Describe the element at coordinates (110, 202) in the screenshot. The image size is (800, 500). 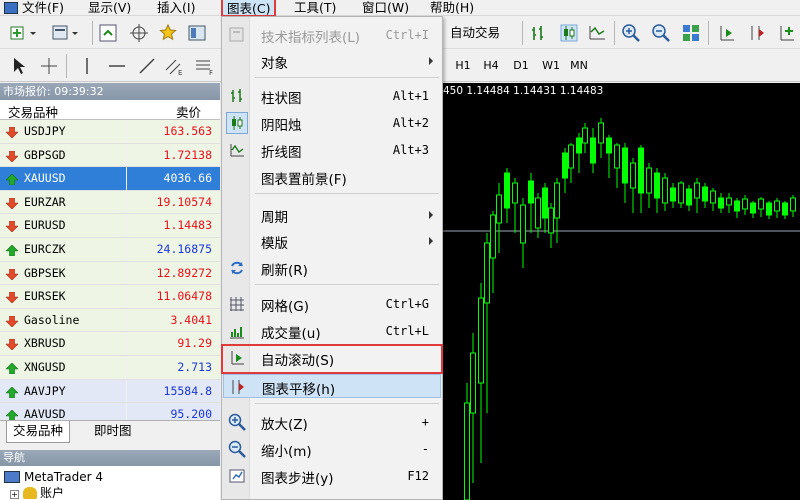
I see `market-watch-row: EURZAR 19.10574` at that location.